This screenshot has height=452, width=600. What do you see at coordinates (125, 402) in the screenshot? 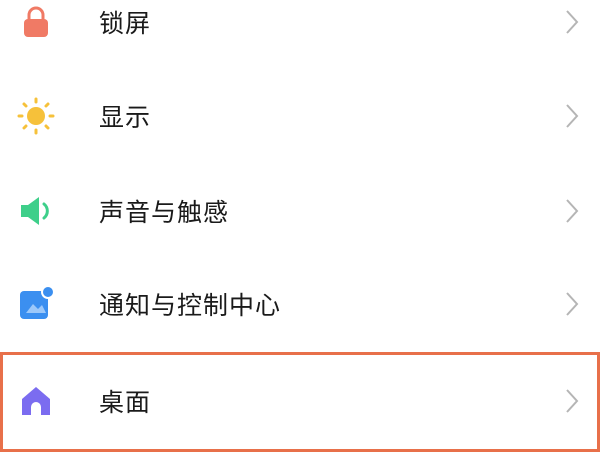
I see `settings-item-label: 桌面` at bounding box center [125, 402].